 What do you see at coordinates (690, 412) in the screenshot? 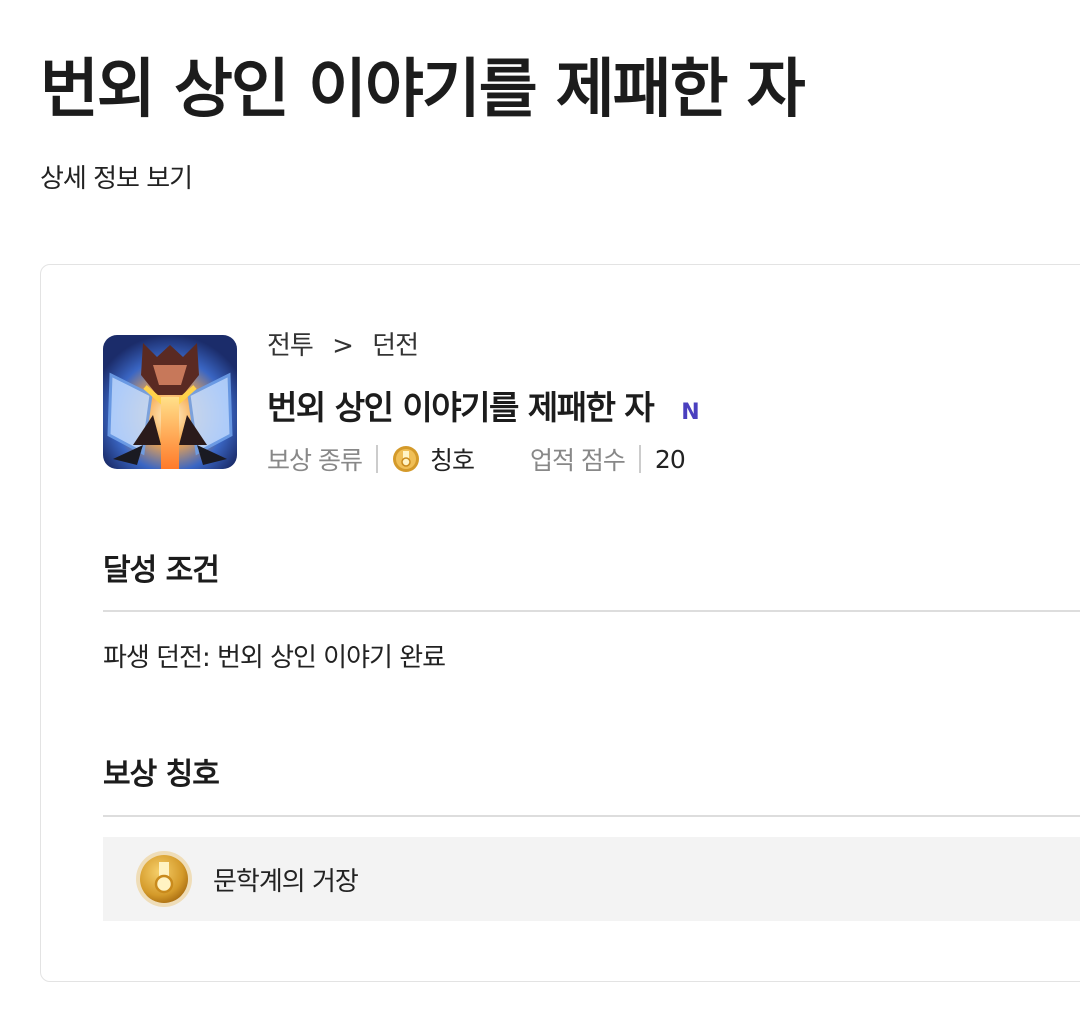
I see `new-badge: N` at bounding box center [690, 412].